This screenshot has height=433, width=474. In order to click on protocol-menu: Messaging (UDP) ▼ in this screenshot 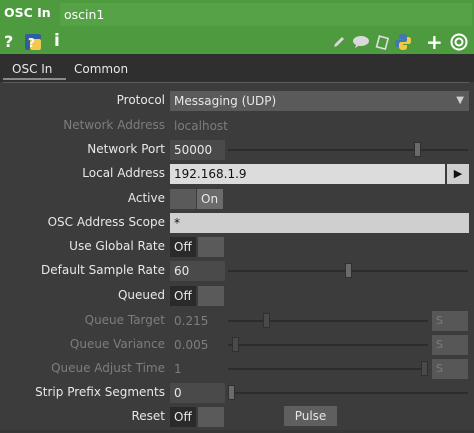, I will do `click(319, 101)`.